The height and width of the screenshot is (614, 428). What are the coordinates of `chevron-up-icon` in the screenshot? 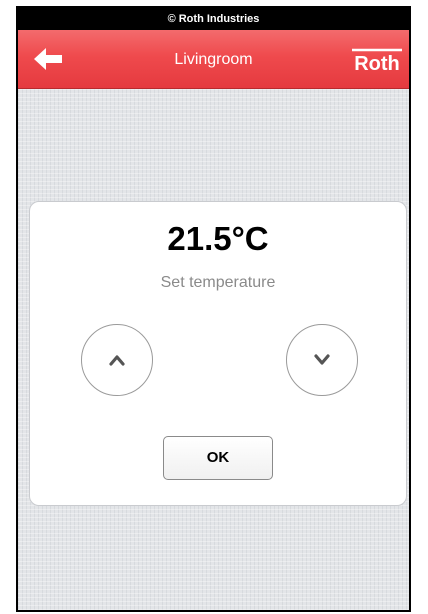 It's located at (117, 360).